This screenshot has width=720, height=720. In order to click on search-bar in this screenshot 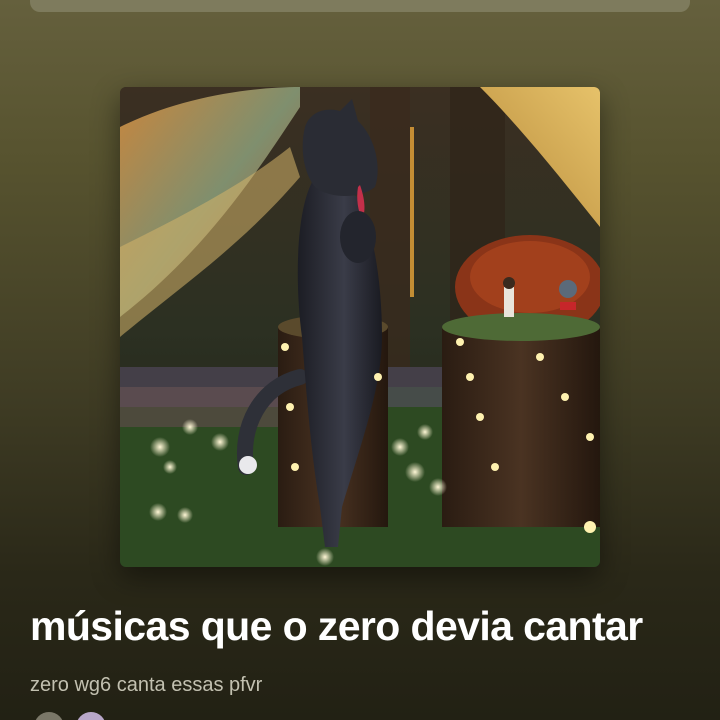, I will do `click(360, 6)`.